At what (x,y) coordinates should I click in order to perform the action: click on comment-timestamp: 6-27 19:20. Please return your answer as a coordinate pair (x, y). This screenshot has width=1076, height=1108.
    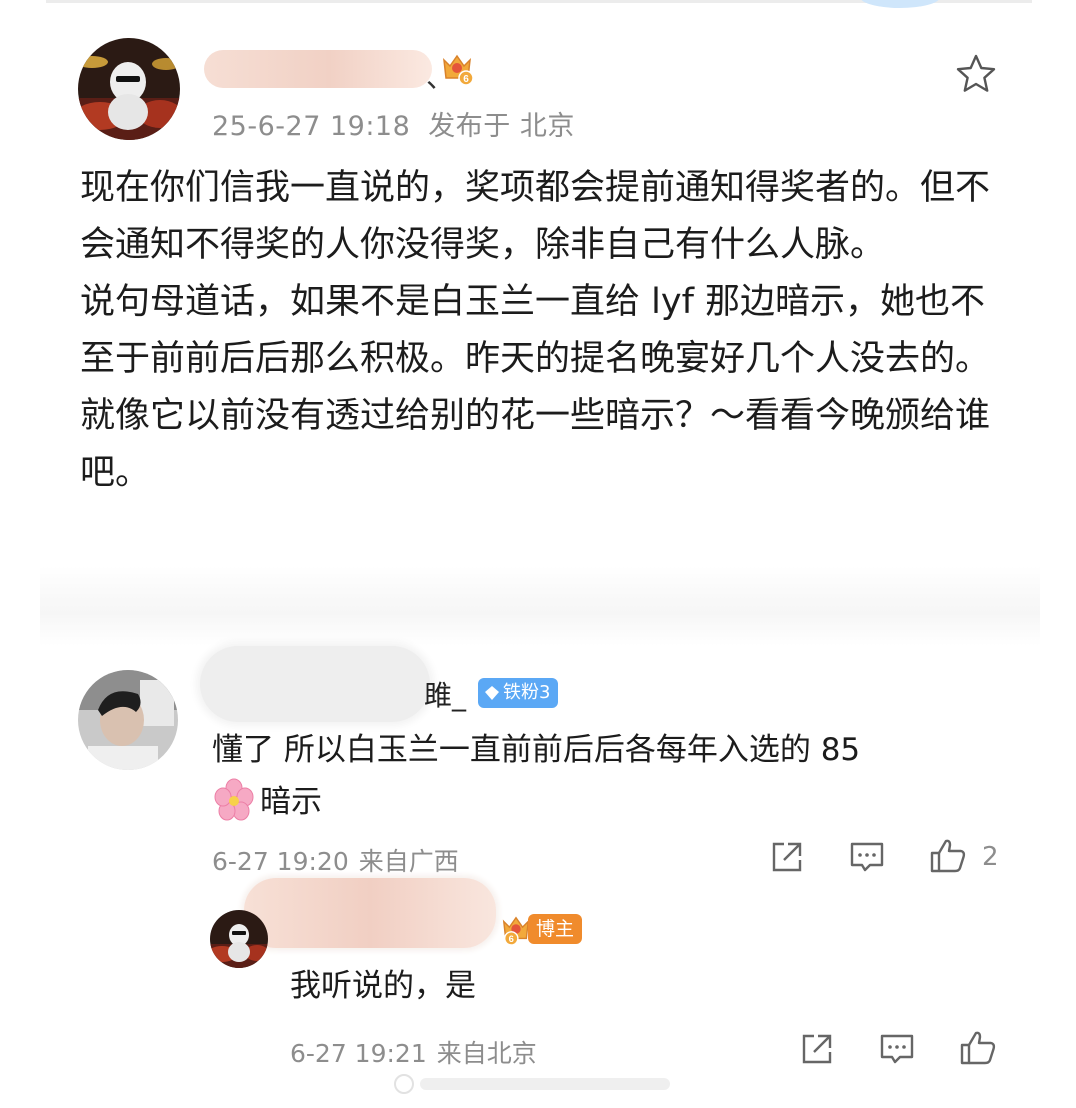
    Looking at the image, I should click on (280, 861).